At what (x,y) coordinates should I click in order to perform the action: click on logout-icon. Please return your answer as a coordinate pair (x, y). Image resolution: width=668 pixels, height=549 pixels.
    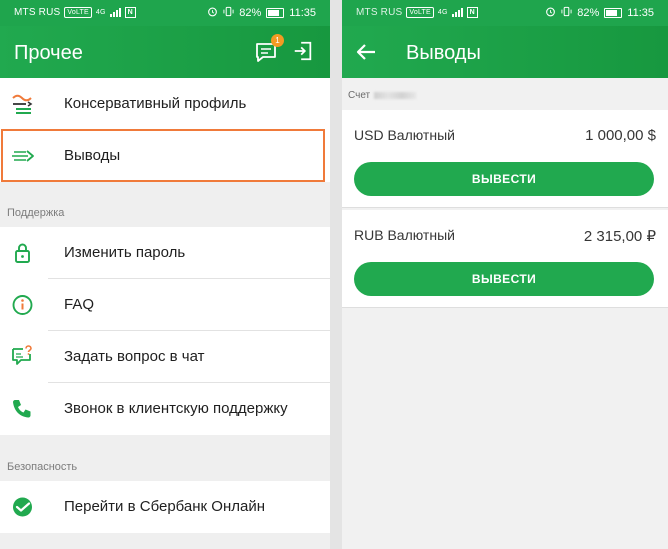
    Looking at the image, I should click on (303, 51).